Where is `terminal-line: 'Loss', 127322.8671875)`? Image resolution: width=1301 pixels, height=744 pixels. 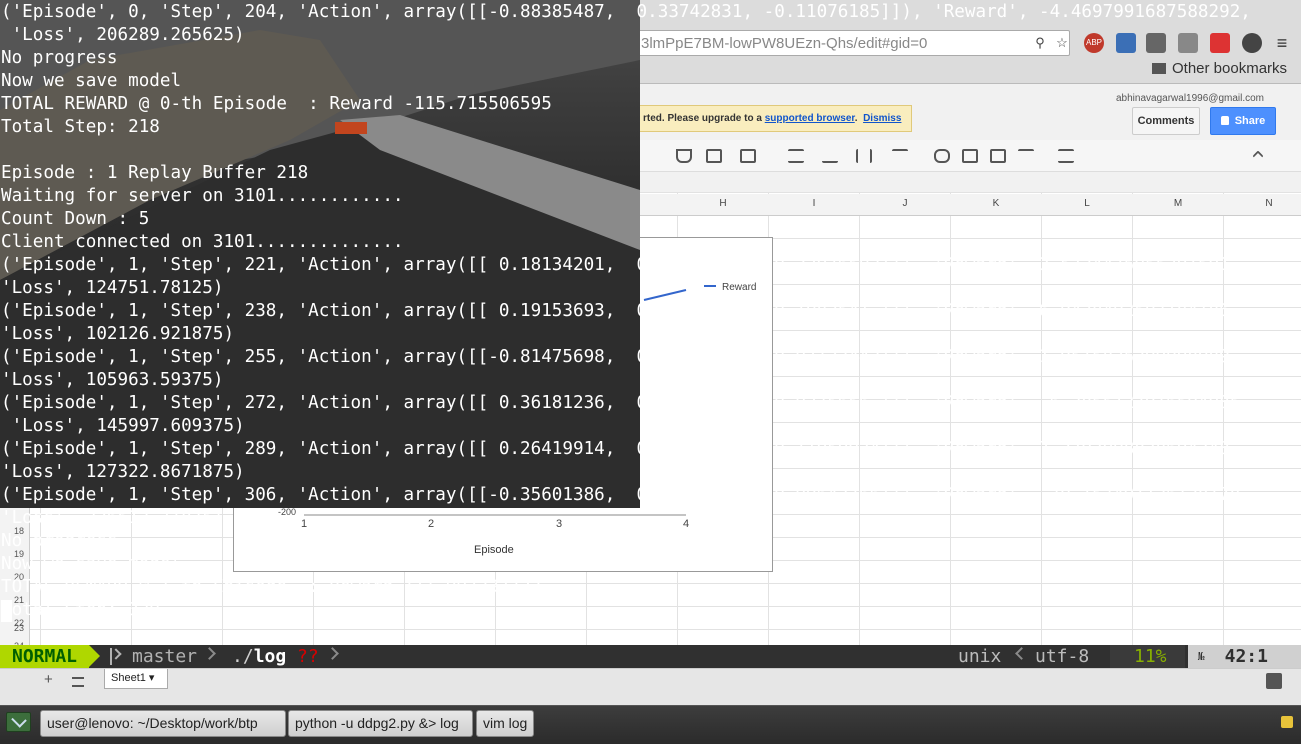 terminal-line: 'Loss', 127322.8671875) is located at coordinates (123, 472).